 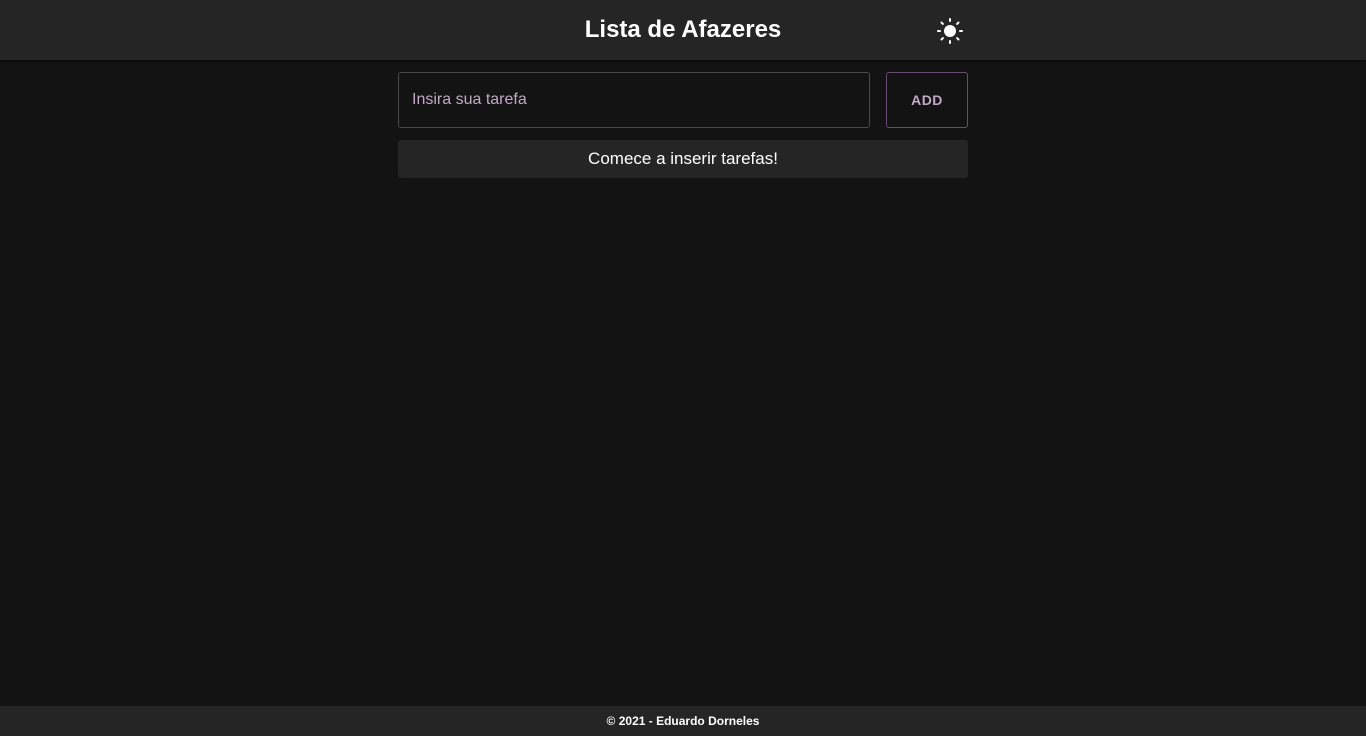 I want to click on sun-icon, so click(x=950, y=31).